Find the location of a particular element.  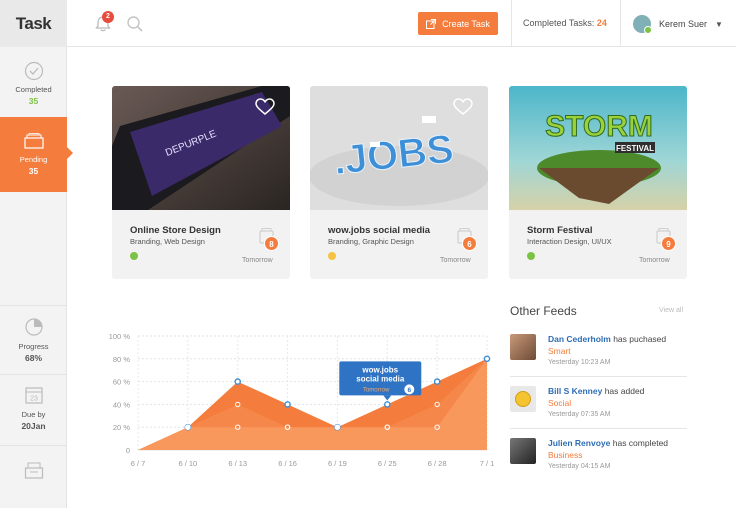

card-subtitle: Branding, Graphic Design is located at coordinates (371, 241).